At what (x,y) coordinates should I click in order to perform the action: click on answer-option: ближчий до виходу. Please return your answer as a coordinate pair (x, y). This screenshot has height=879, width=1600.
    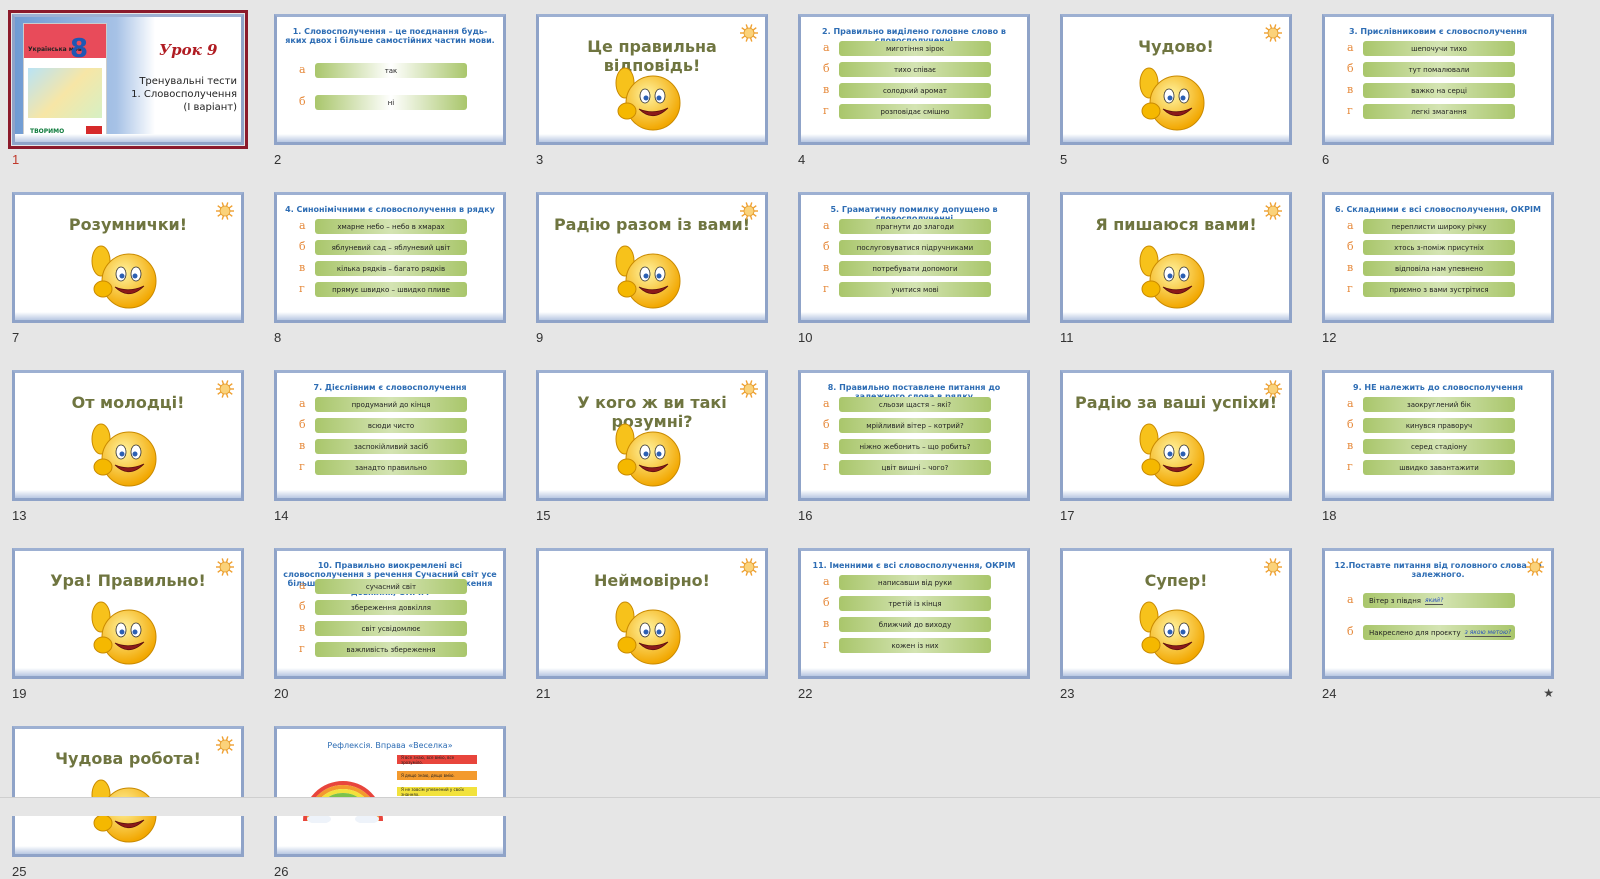
    Looking at the image, I should click on (915, 624).